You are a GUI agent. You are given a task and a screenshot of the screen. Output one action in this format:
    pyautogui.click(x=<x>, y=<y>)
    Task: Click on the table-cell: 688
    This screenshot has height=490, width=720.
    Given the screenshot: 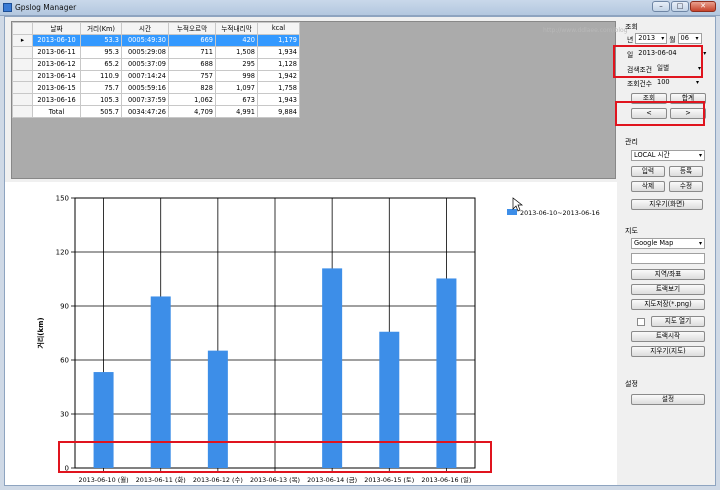 What is the action you would take?
    pyautogui.click(x=192, y=64)
    